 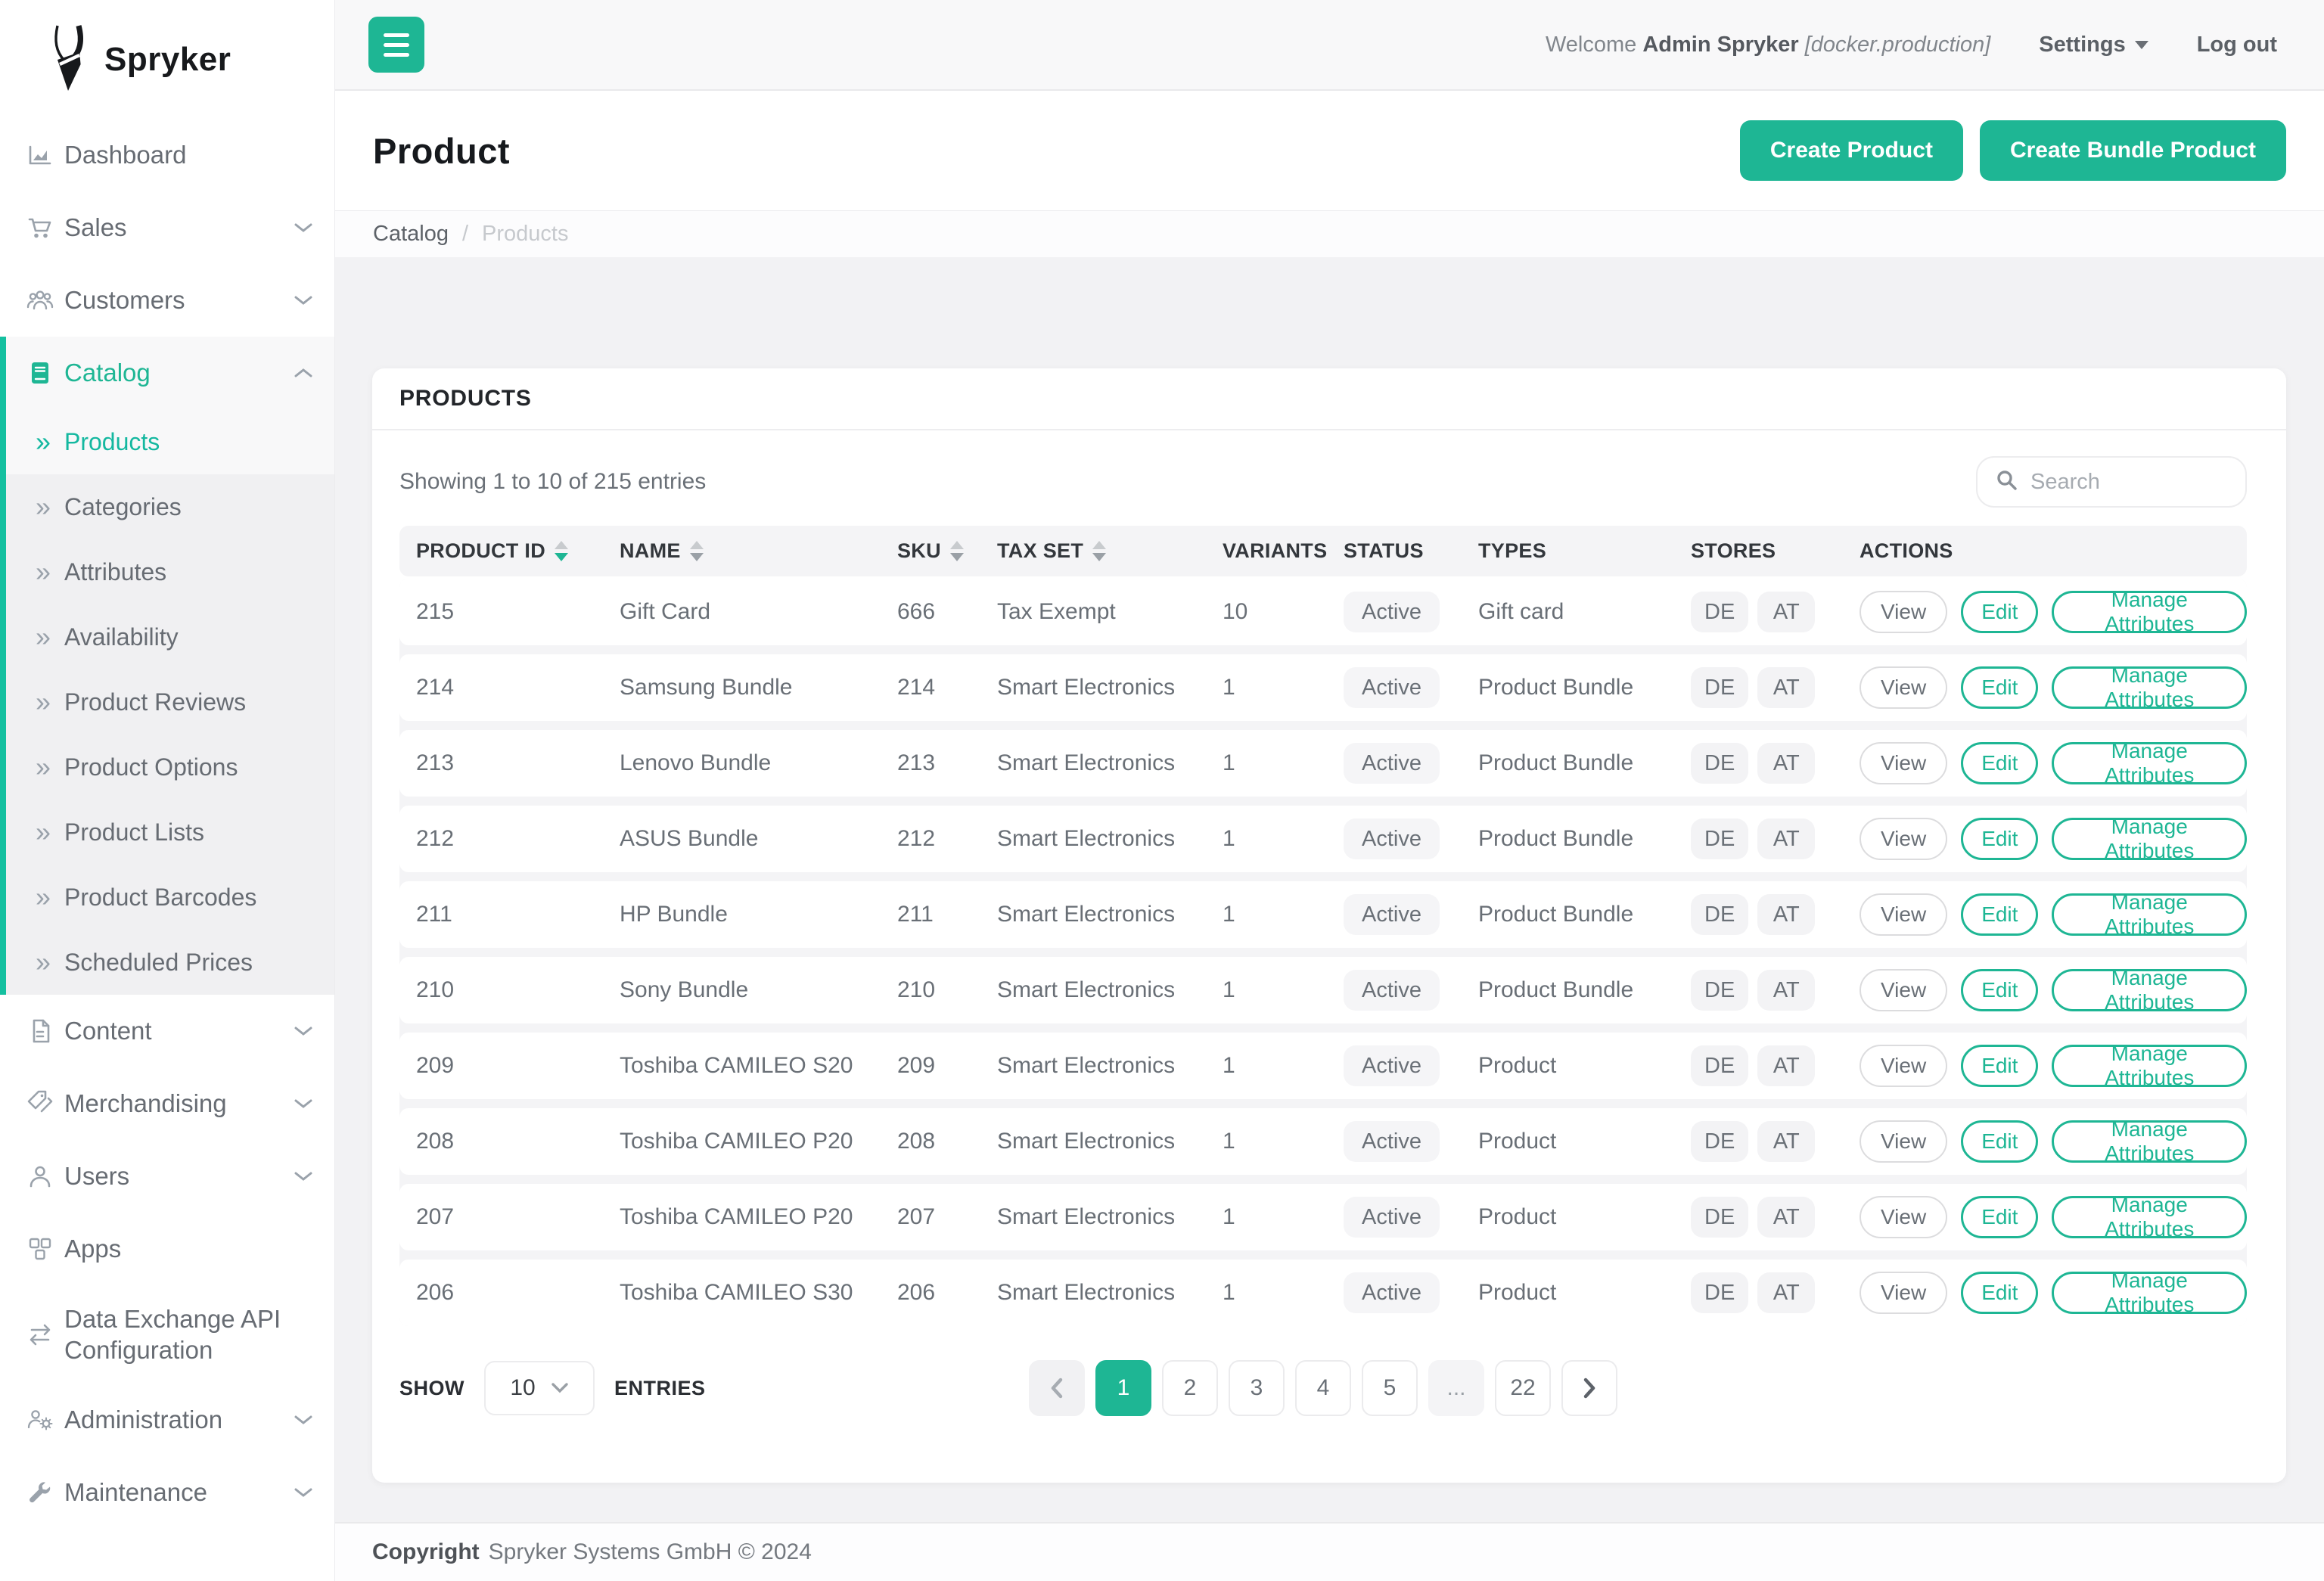 I want to click on sidebar-item-product-lists: » Product Lists, so click(x=167, y=832).